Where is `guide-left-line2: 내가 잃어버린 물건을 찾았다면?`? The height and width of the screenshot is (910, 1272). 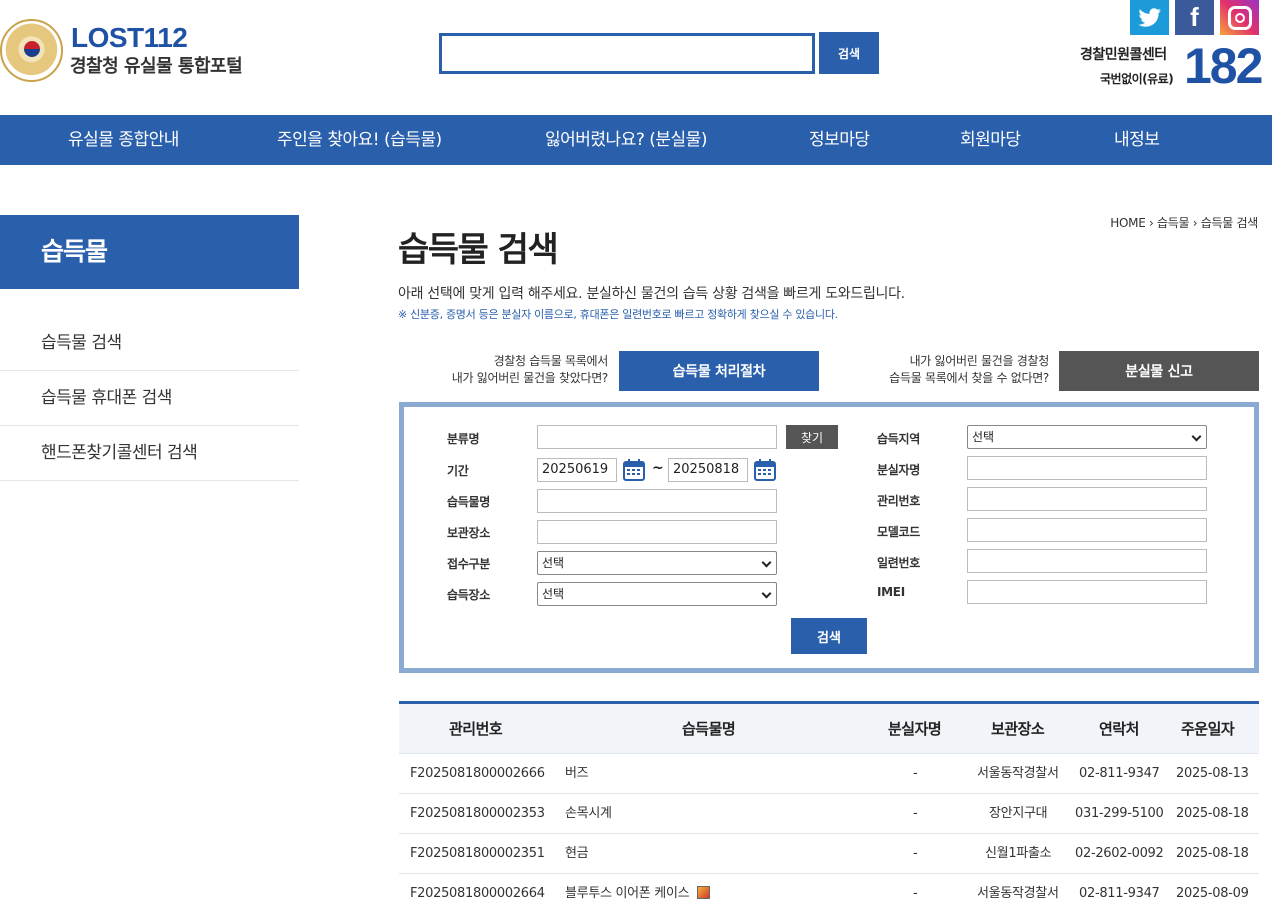
guide-left-line2: 내가 잃어버린 물건을 찾았다면? is located at coordinates (530, 378).